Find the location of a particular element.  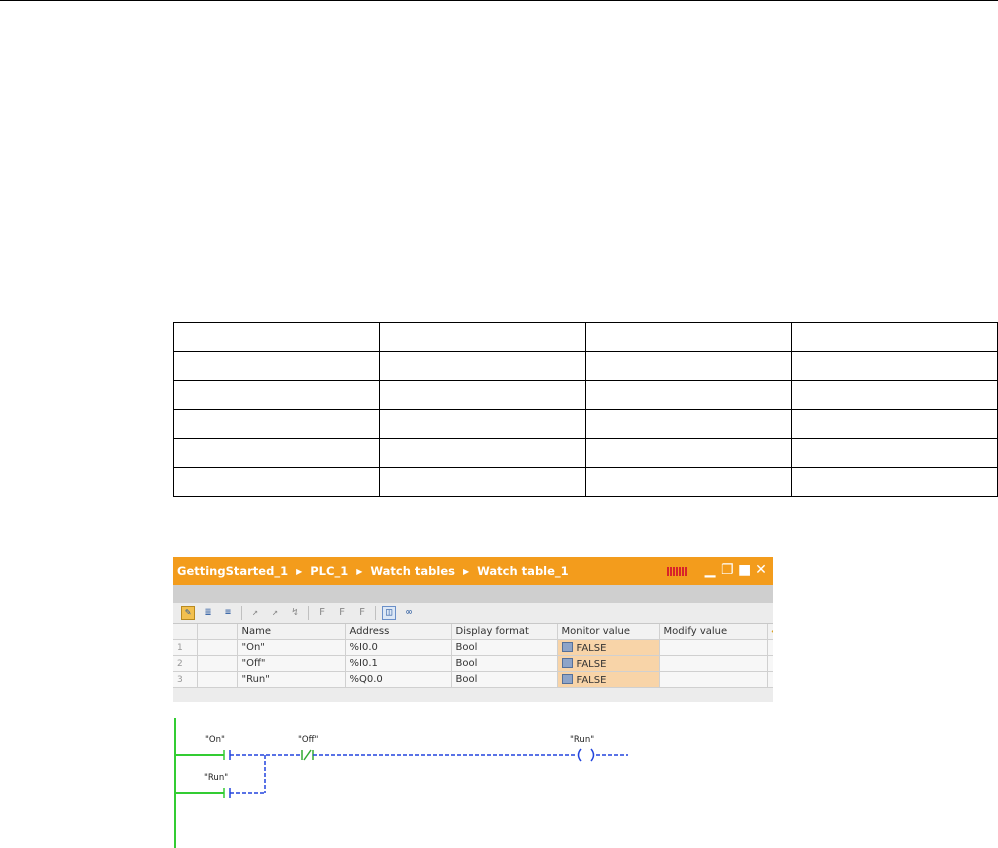

minimize-icon: ▁ is located at coordinates (710, 570).